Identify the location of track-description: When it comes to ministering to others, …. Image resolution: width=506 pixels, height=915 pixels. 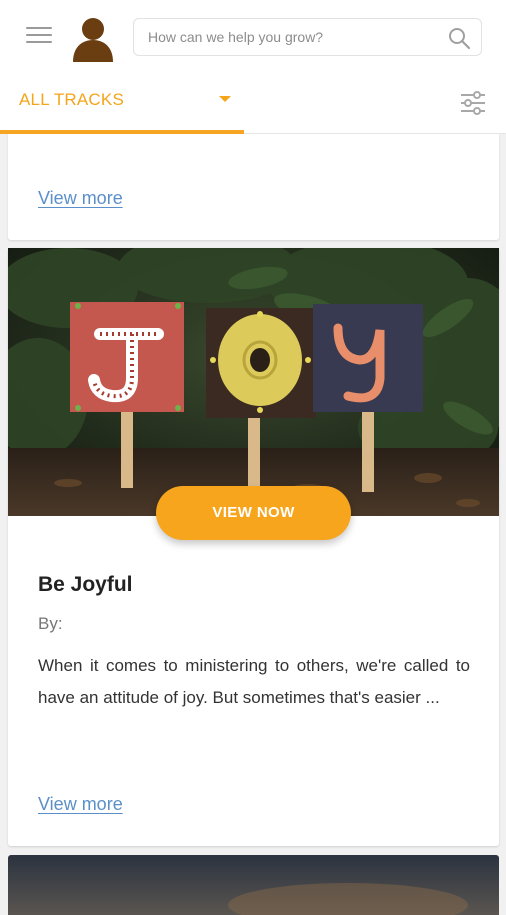
(254, 681).